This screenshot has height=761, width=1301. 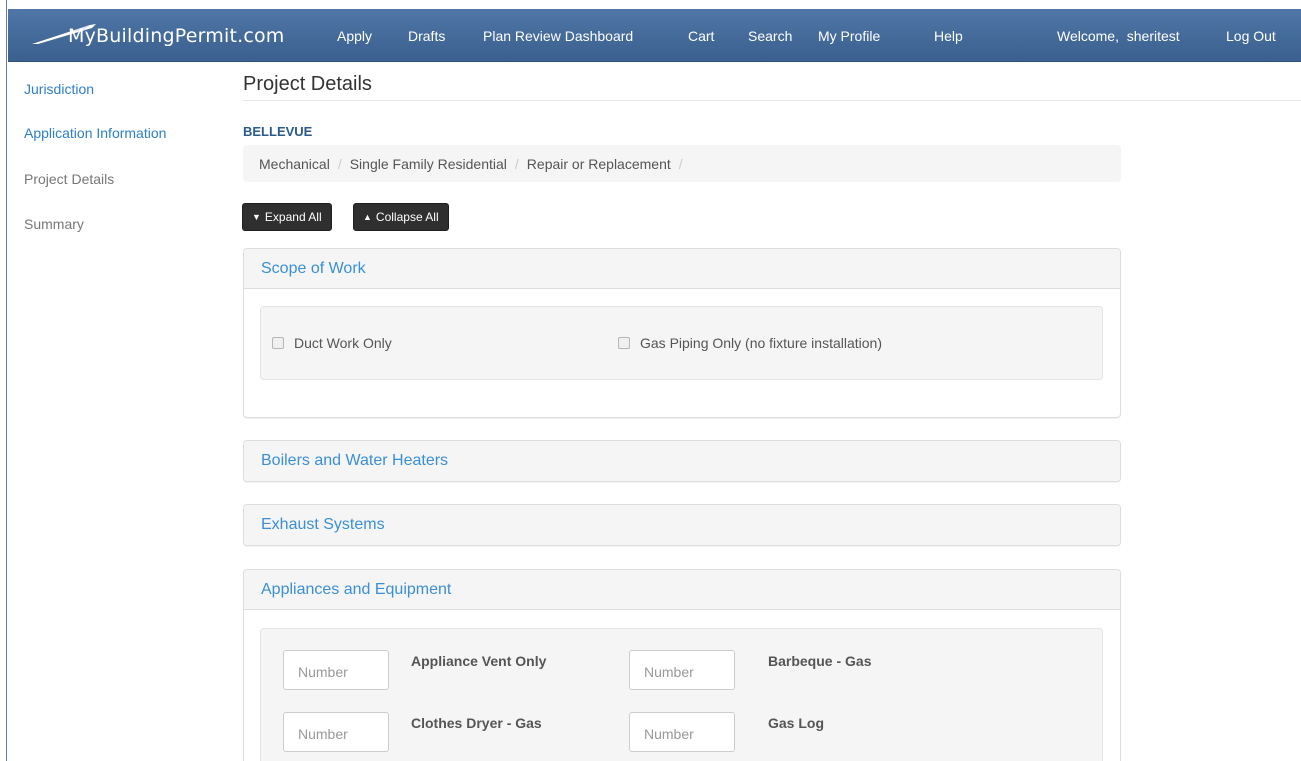 I want to click on chevron-up-icon: ▲, so click(x=367, y=217).